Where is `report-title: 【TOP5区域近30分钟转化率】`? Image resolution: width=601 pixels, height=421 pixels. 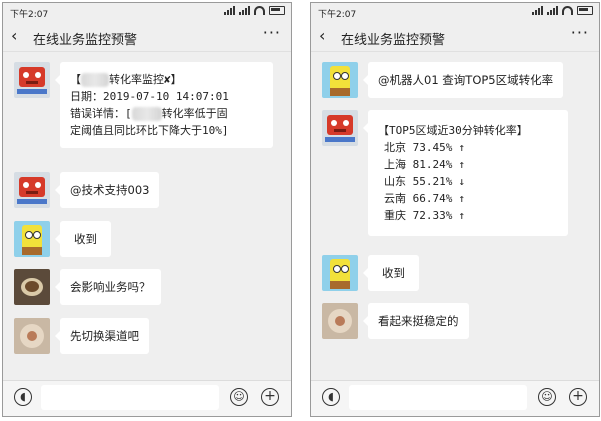 report-title: 【TOP5区域近30分钟转化率】 is located at coordinates (453, 130).